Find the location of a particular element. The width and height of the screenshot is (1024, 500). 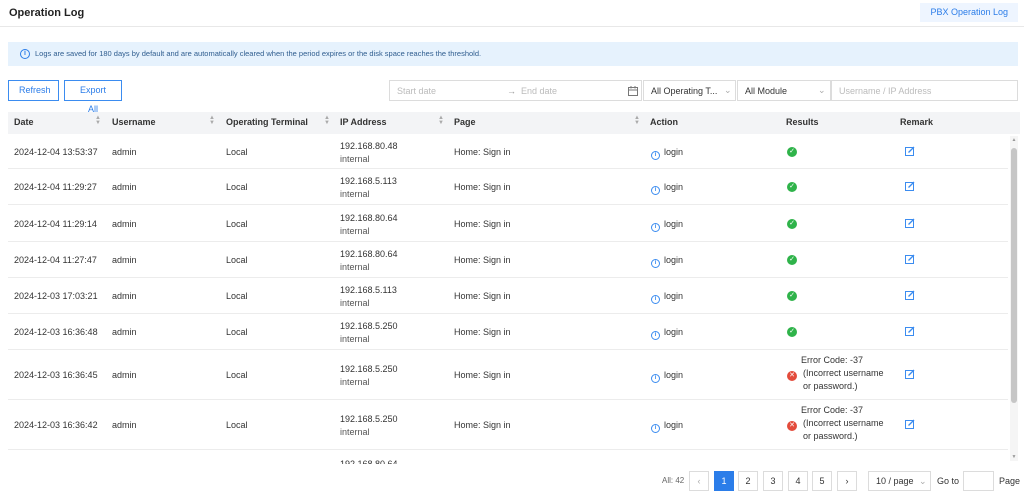

page-button-5: 5 is located at coordinates (822, 481).